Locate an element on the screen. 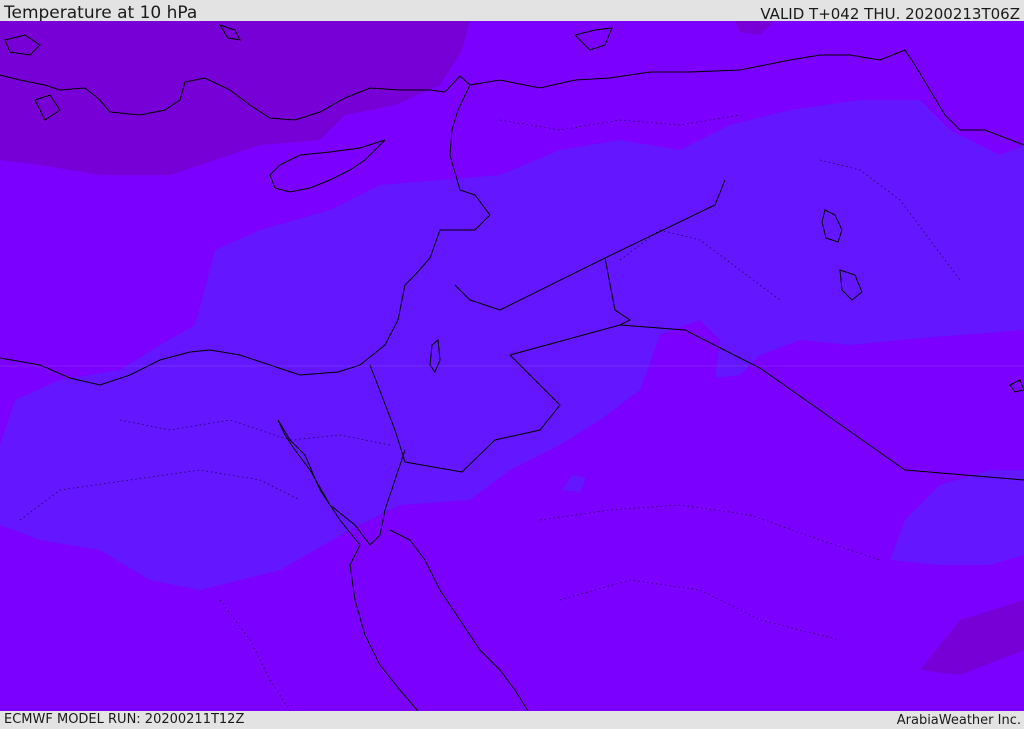 Image resolution: width=1024 pixels, height=729 pixels. map-title: Temperature at 10 hPa is located at coordinates (101, 13).